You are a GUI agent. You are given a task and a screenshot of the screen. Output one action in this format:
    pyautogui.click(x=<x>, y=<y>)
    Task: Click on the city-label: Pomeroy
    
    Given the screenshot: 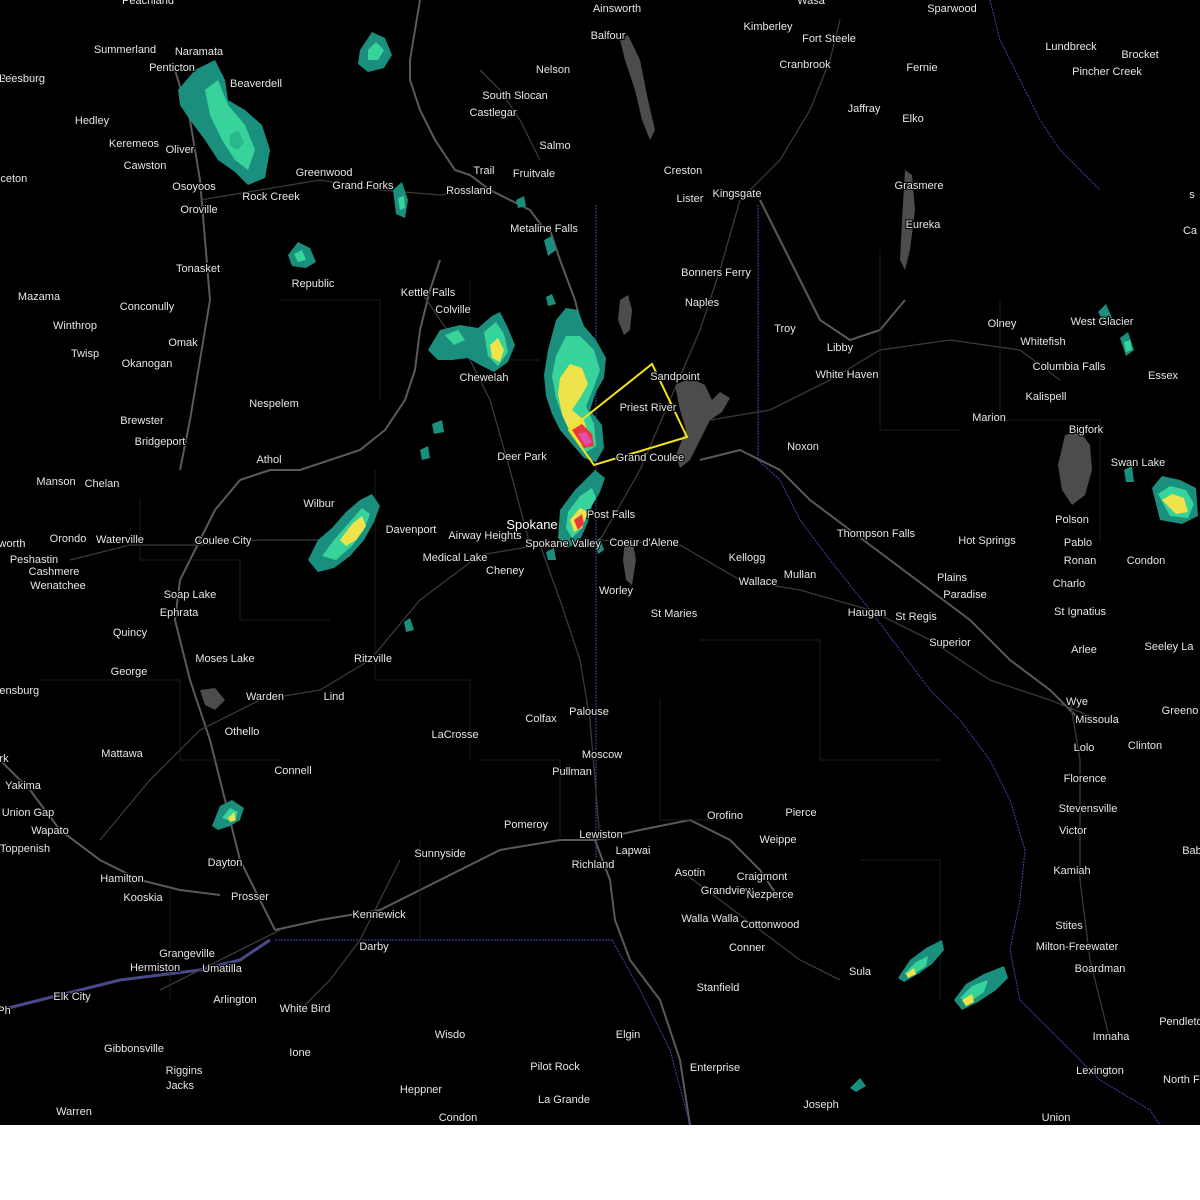 What is the action you would take?
    pyautogui.click(x=526, y=825)
    